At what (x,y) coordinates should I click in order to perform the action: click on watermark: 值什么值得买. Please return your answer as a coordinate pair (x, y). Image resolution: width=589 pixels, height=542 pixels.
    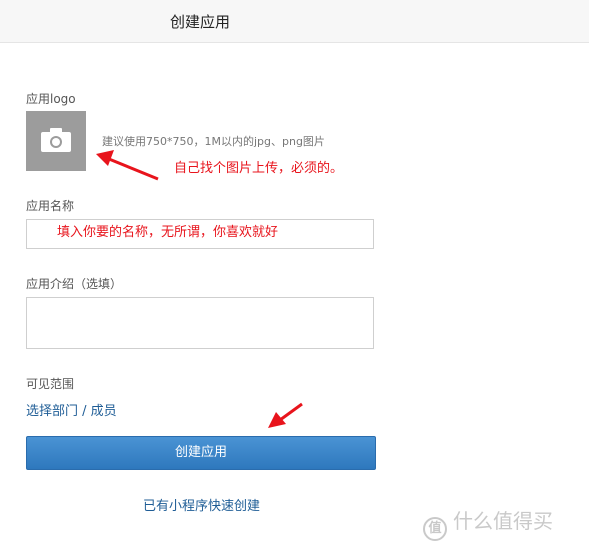
    Looking at the image, I should click on (488, 523).